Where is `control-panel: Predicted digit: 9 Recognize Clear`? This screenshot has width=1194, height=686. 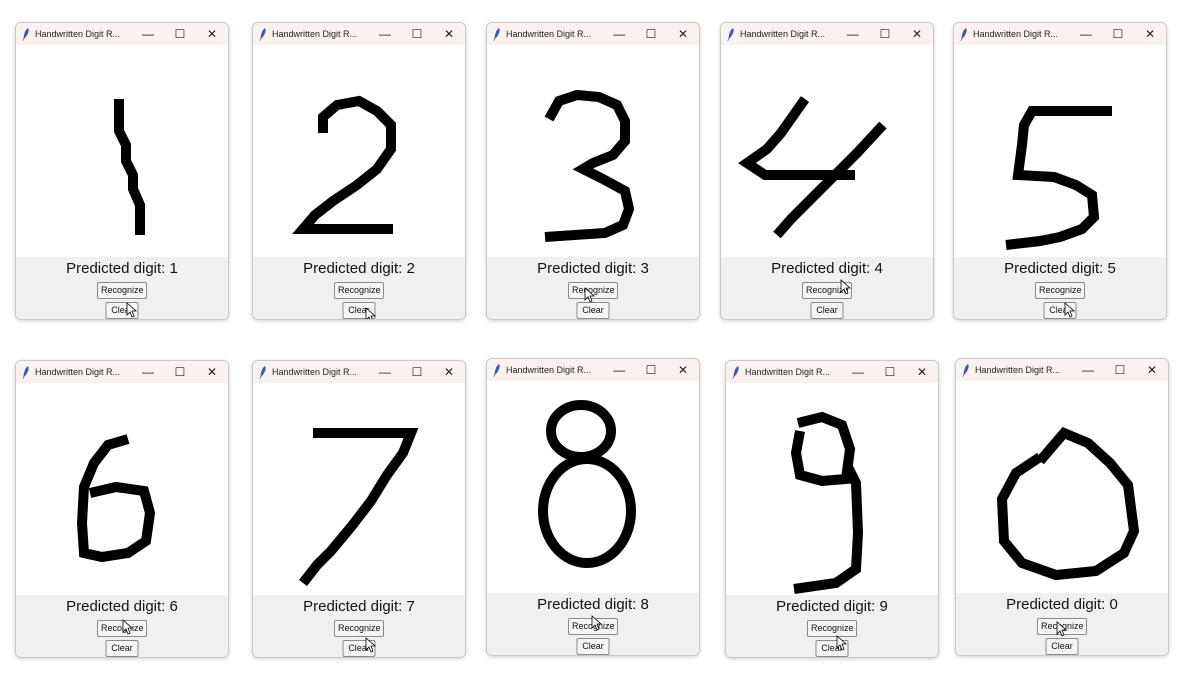 control-panel: Predicted digit: 9 Recognize Clear is located at coordinates (832, 626).